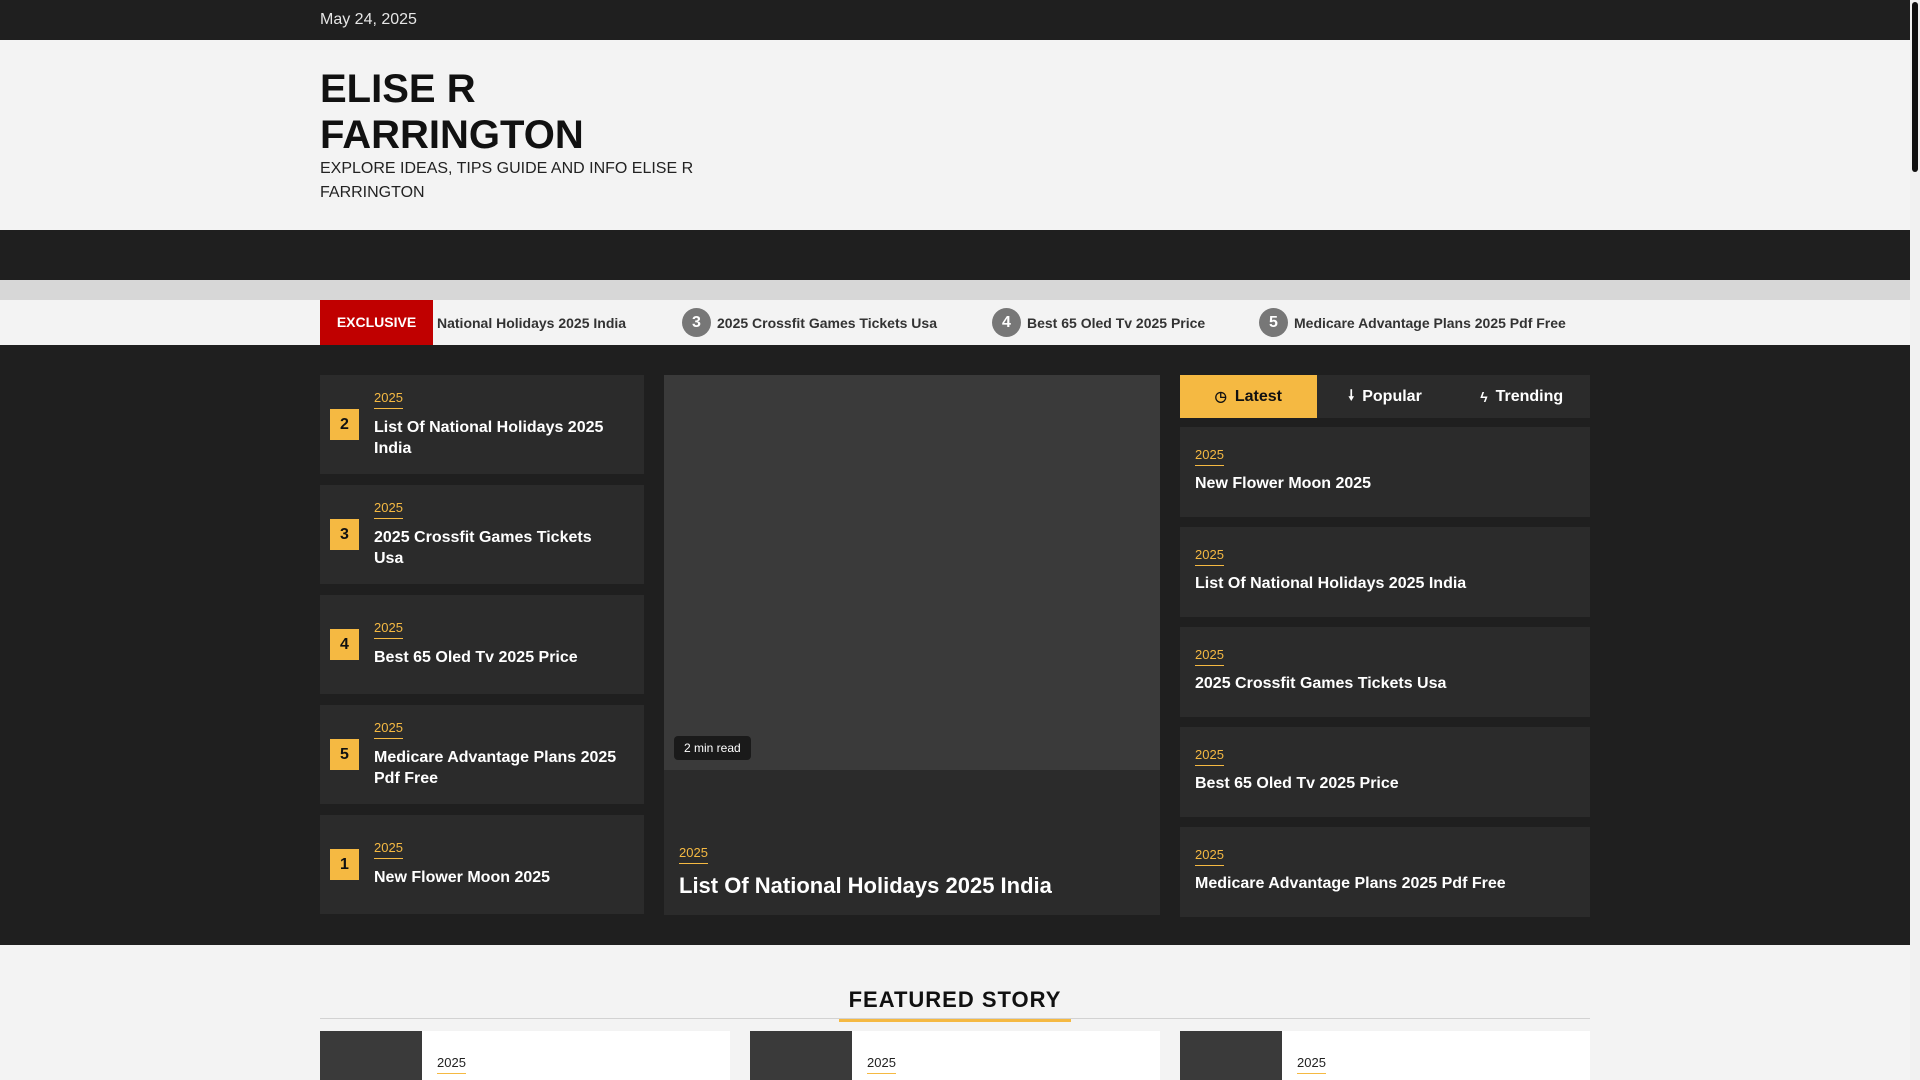 The width and height of the screenshot is (1920, 1080). Describe the element at coordinates (368, 19) in the screenshot. I see `current-date: May 24, 2025` at that location.